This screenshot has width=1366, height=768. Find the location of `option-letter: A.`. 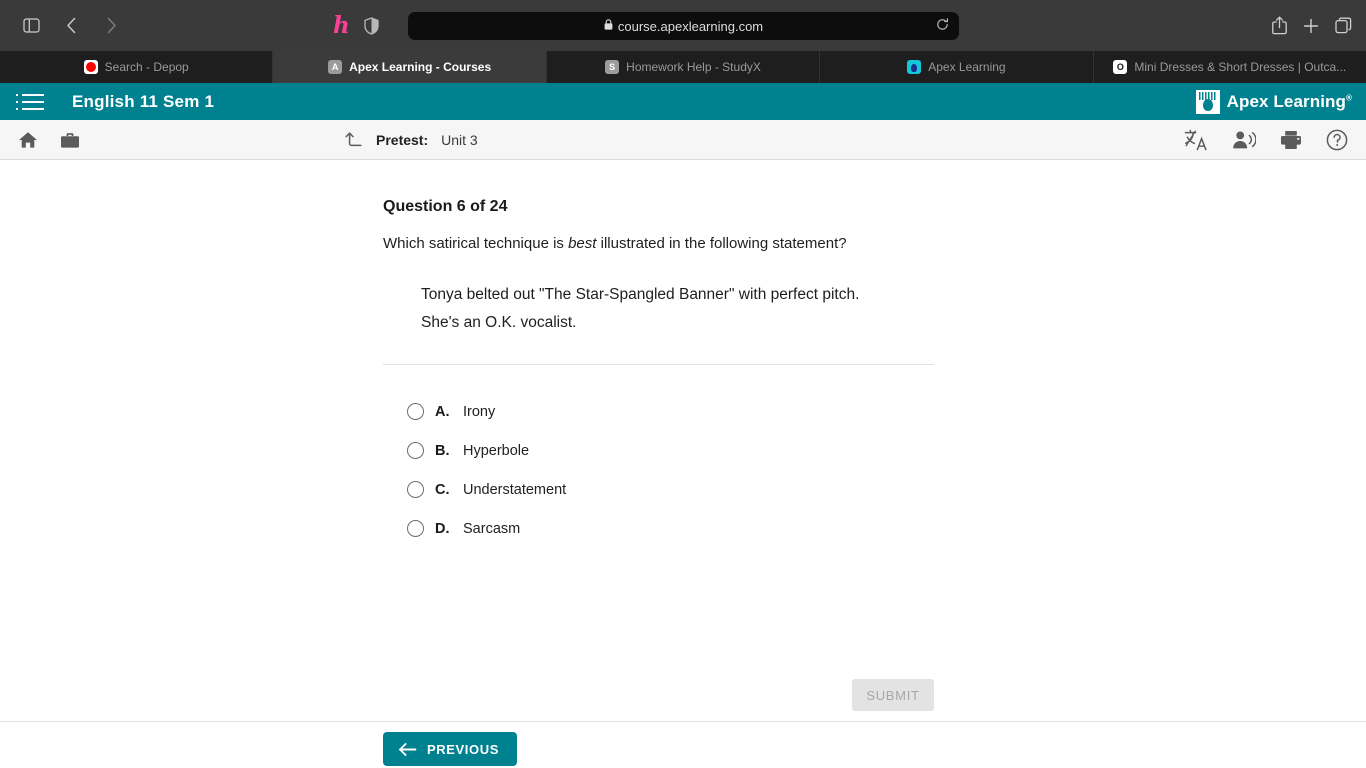

option-letter: A. is located at coordinates (442, 411).